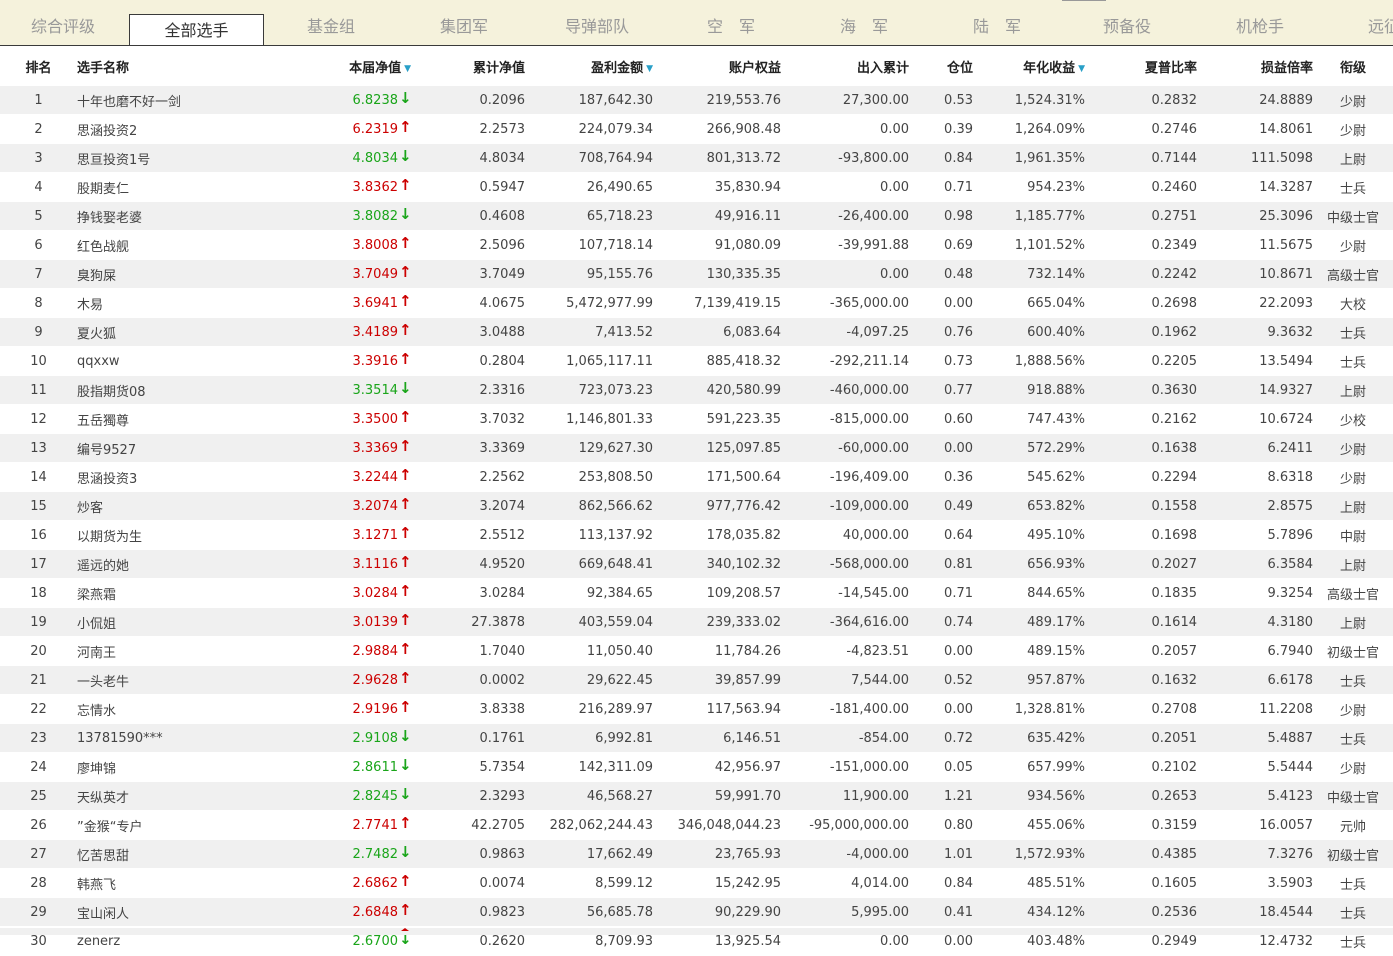 The width and height of the screenshot is (1393, 956). Describe the element at coordinates (597, 26) in the screenshot. I see `tab-missile-force: 导弹部队` at that location.